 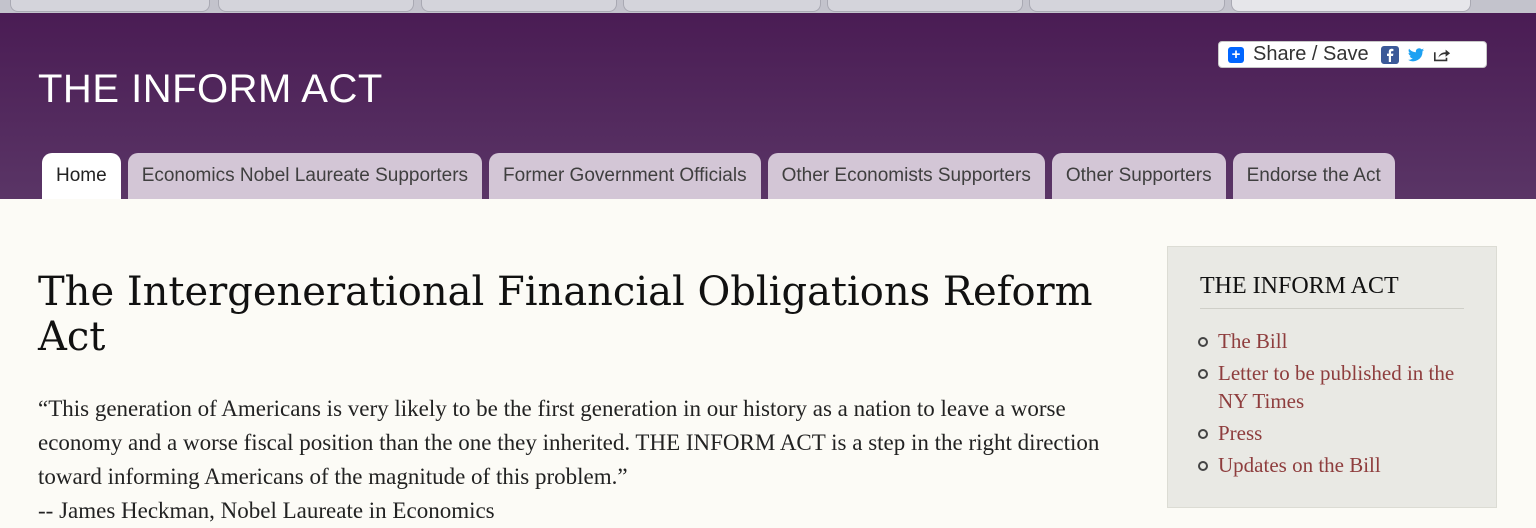 What do you see at coordinates (1253, 341) in the screenshot?
I see `sidebar-link-label: The Bill` at bounding box center [1253, 341].